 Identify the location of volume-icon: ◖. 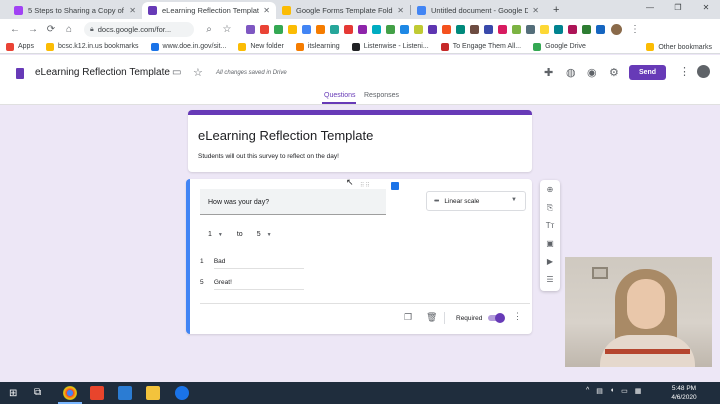
(612, 391).